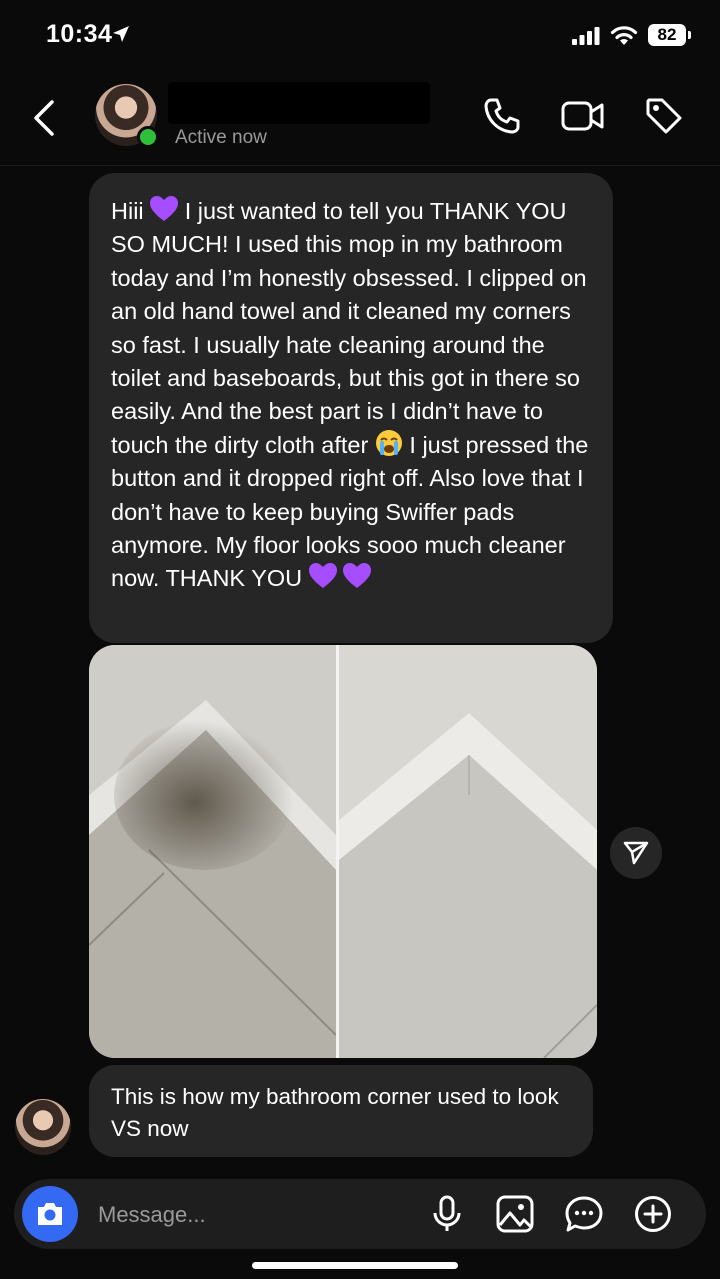 The image size is (720, 1279). I want to click on chat-header: Active now, so click(360, 118).